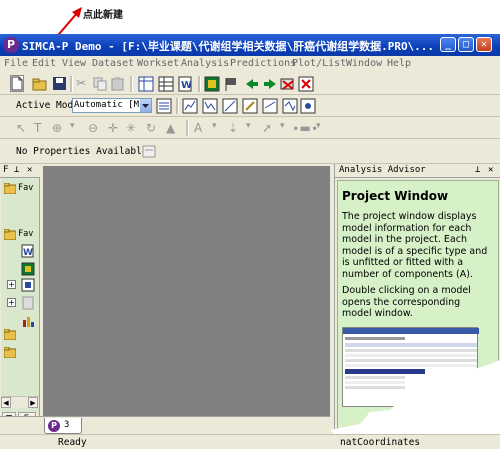 This screenshot has height=449, width=500. I want to click on model-list-button, so click(164, 106).